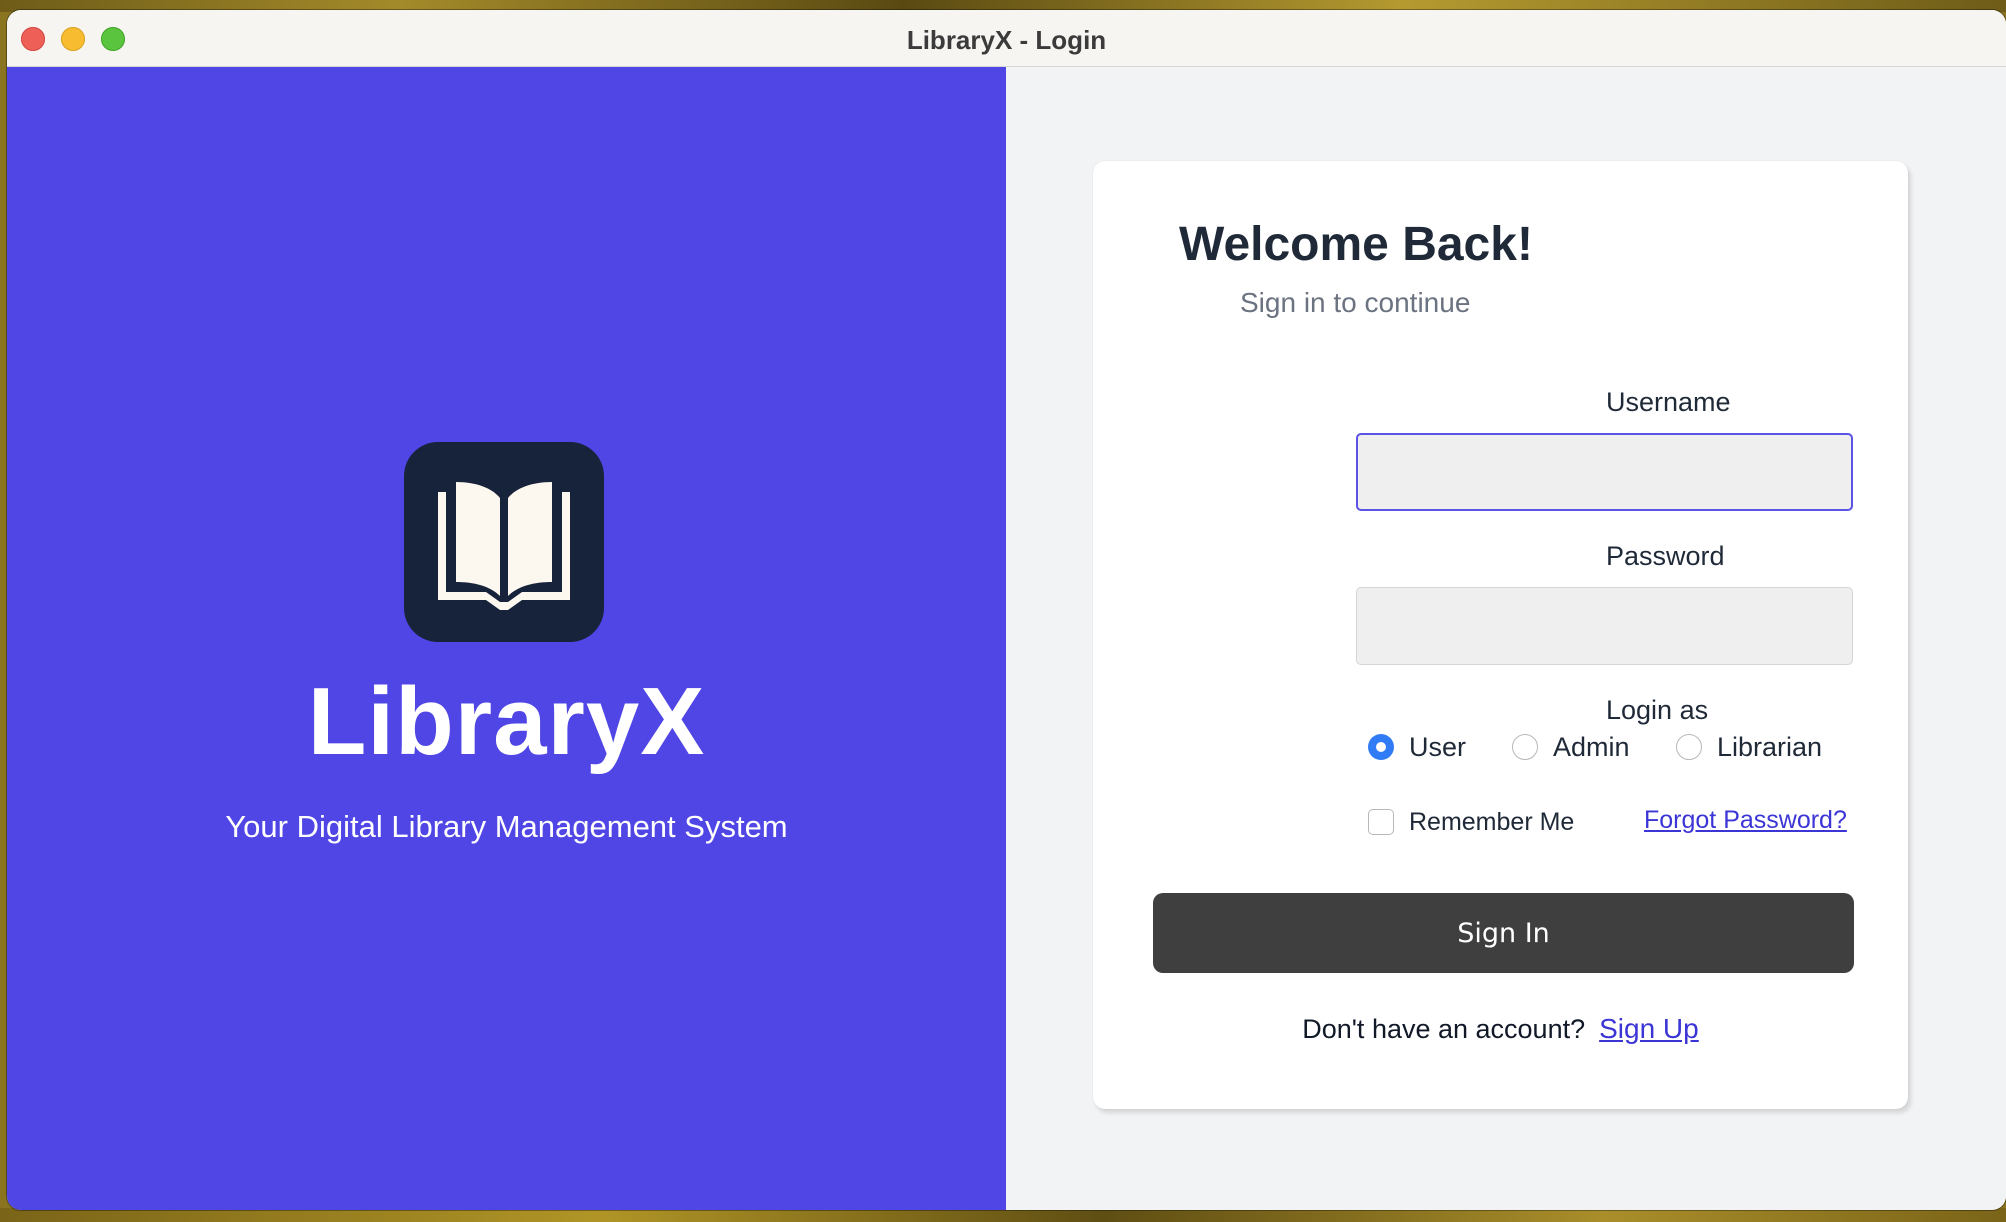 The width and height of the screenshot is (2006, 1222). Describe the element at coordinates (1444, 1029) in the screenshot. I see `signup-prompt: Don't have an account?` at that location.